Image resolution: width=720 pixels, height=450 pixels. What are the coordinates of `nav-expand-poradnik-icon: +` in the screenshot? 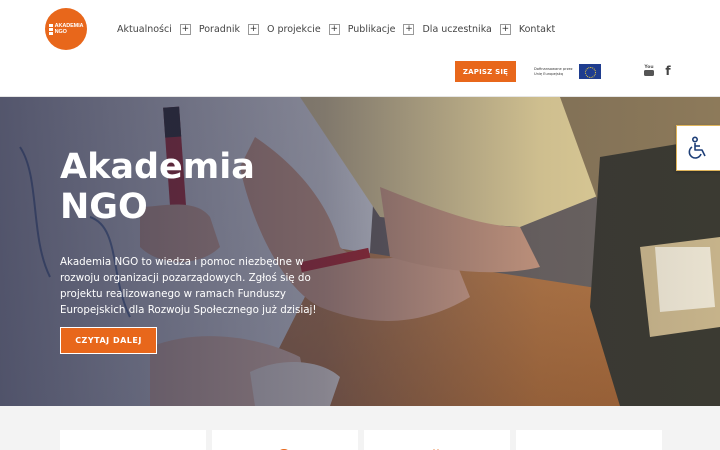 It's located at (253, 29).